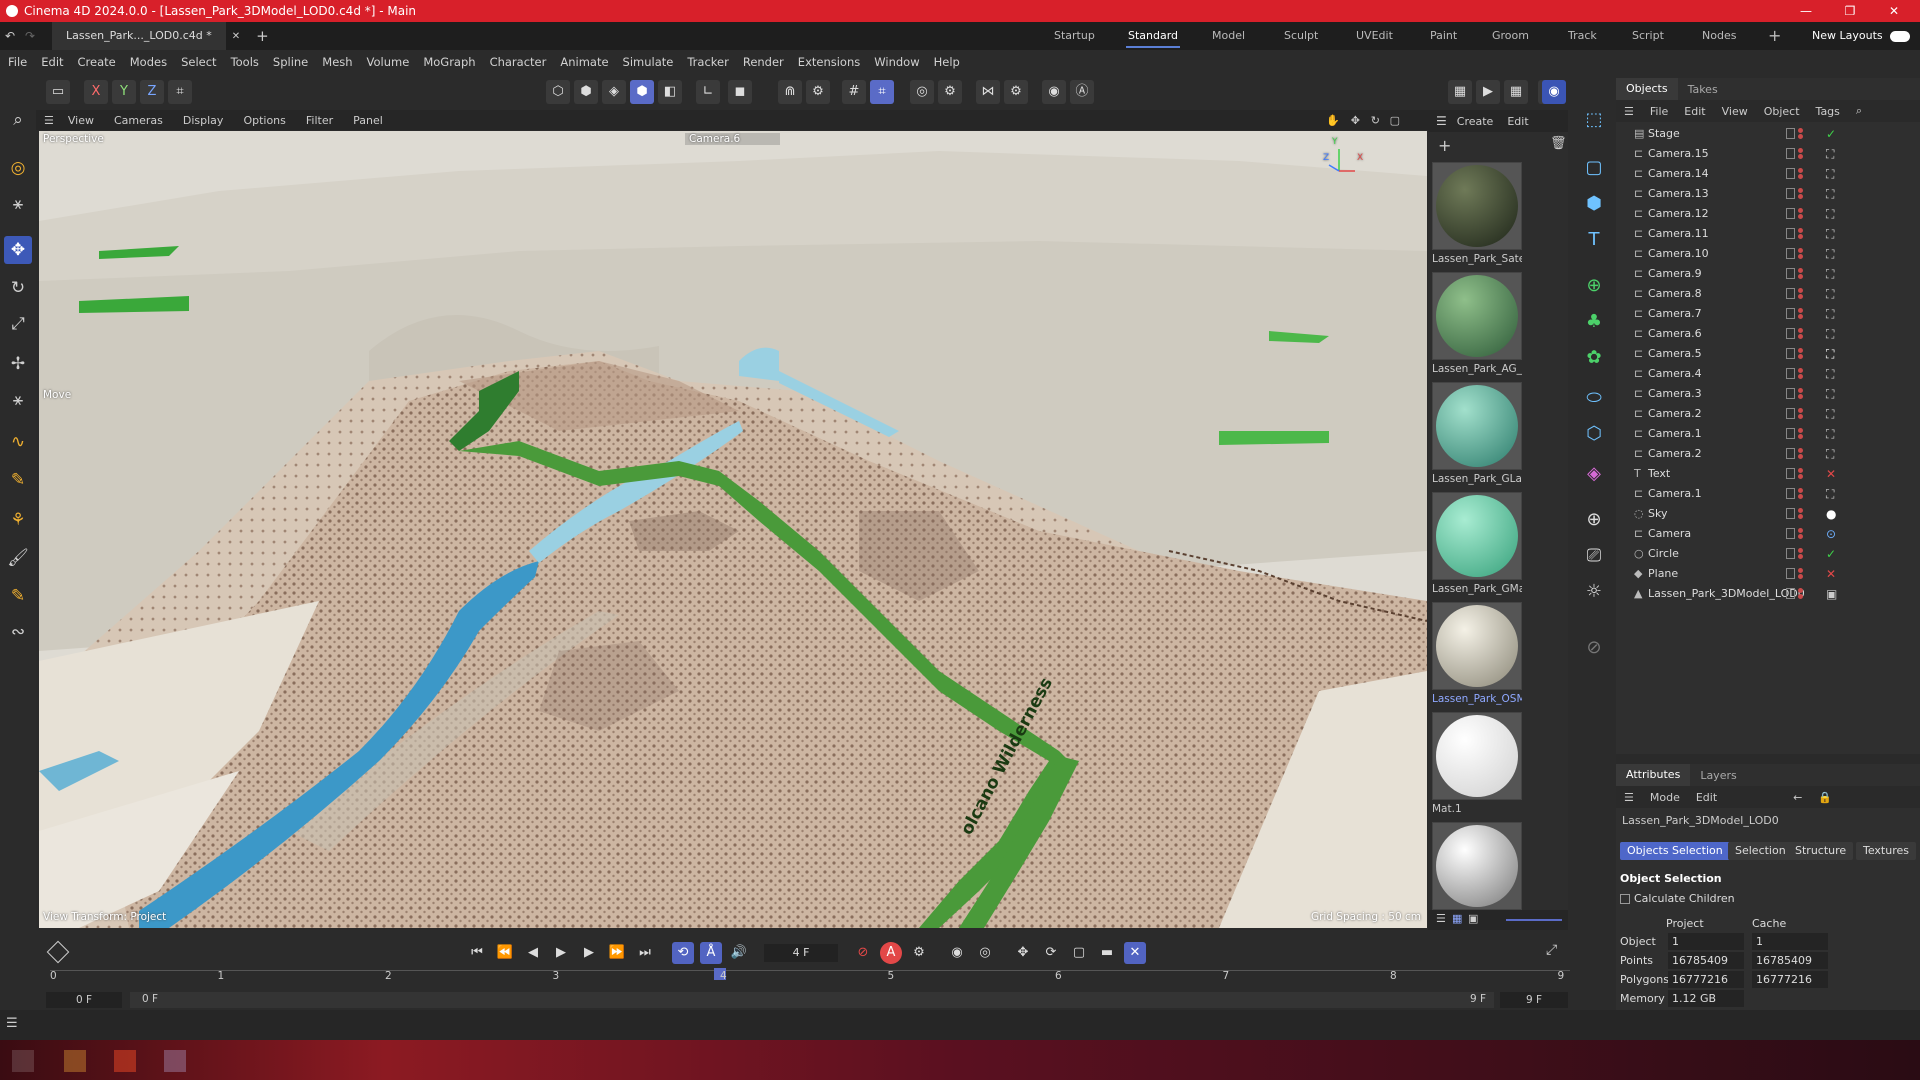  What do you see at coordinates (1107, 953) in the screenshot?
I see `motion-system-icon: ▬` at bounding box center [1107, 953].